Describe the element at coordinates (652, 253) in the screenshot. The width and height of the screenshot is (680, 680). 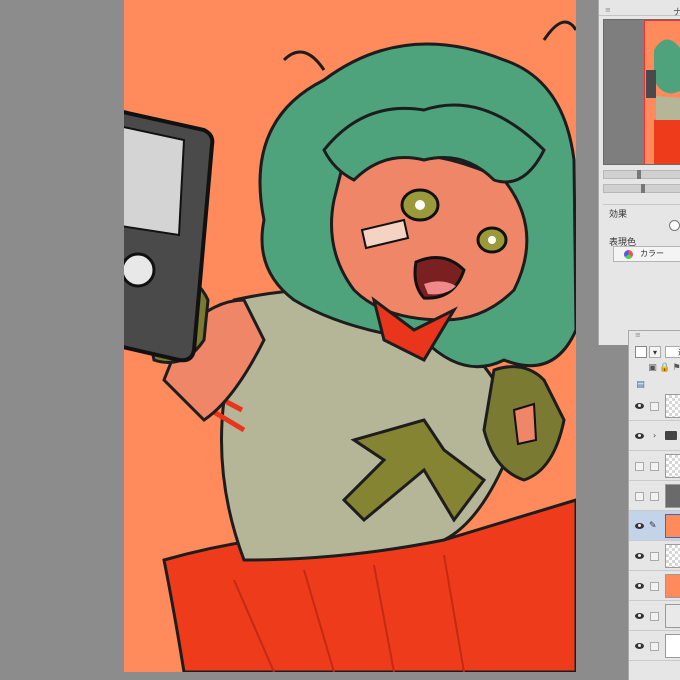
I see `expression-color-value: カラー` at that location.